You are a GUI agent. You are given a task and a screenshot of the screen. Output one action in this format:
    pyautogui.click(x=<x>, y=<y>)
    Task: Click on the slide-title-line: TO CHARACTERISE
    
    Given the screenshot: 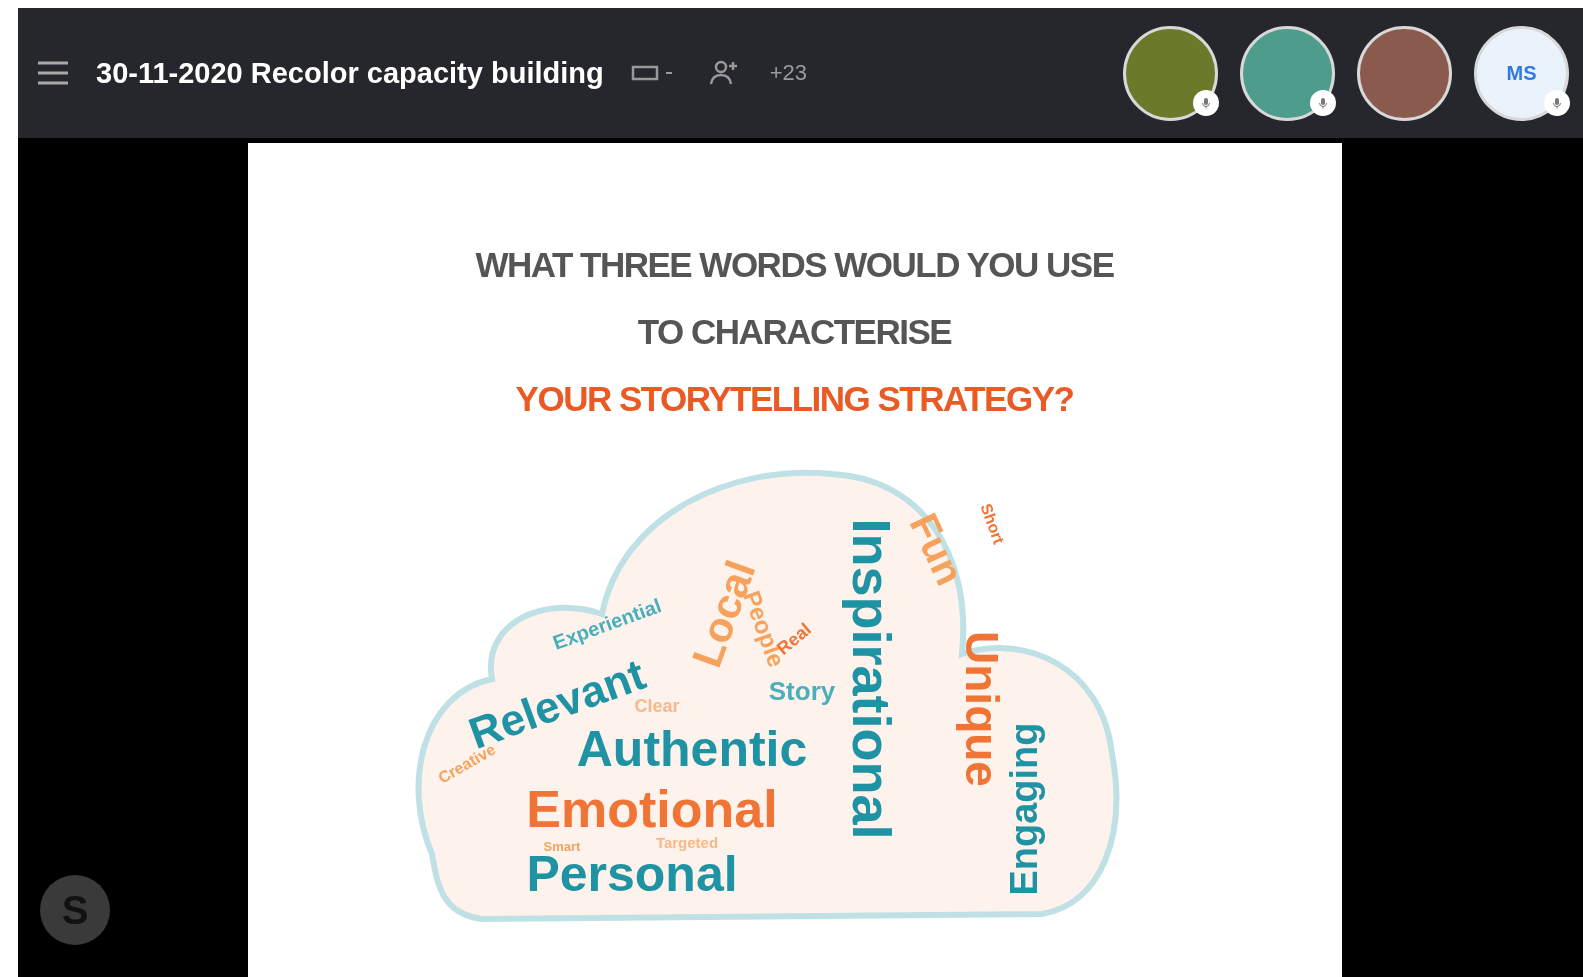 What is the action you would take?
    pyautogui.click(x=794, y=332)
    